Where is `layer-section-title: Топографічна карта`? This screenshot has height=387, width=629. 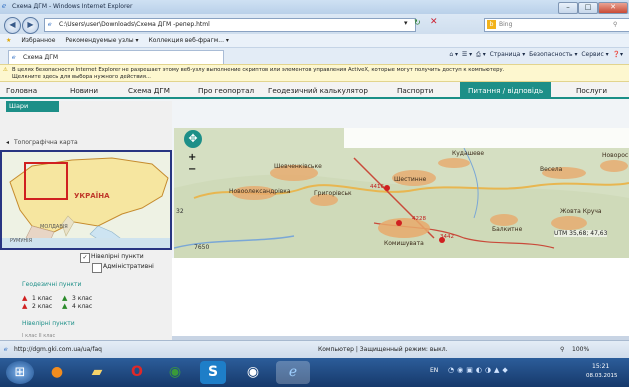 layer-section-title: Топографічна карта is located at coordinates (46, 142).